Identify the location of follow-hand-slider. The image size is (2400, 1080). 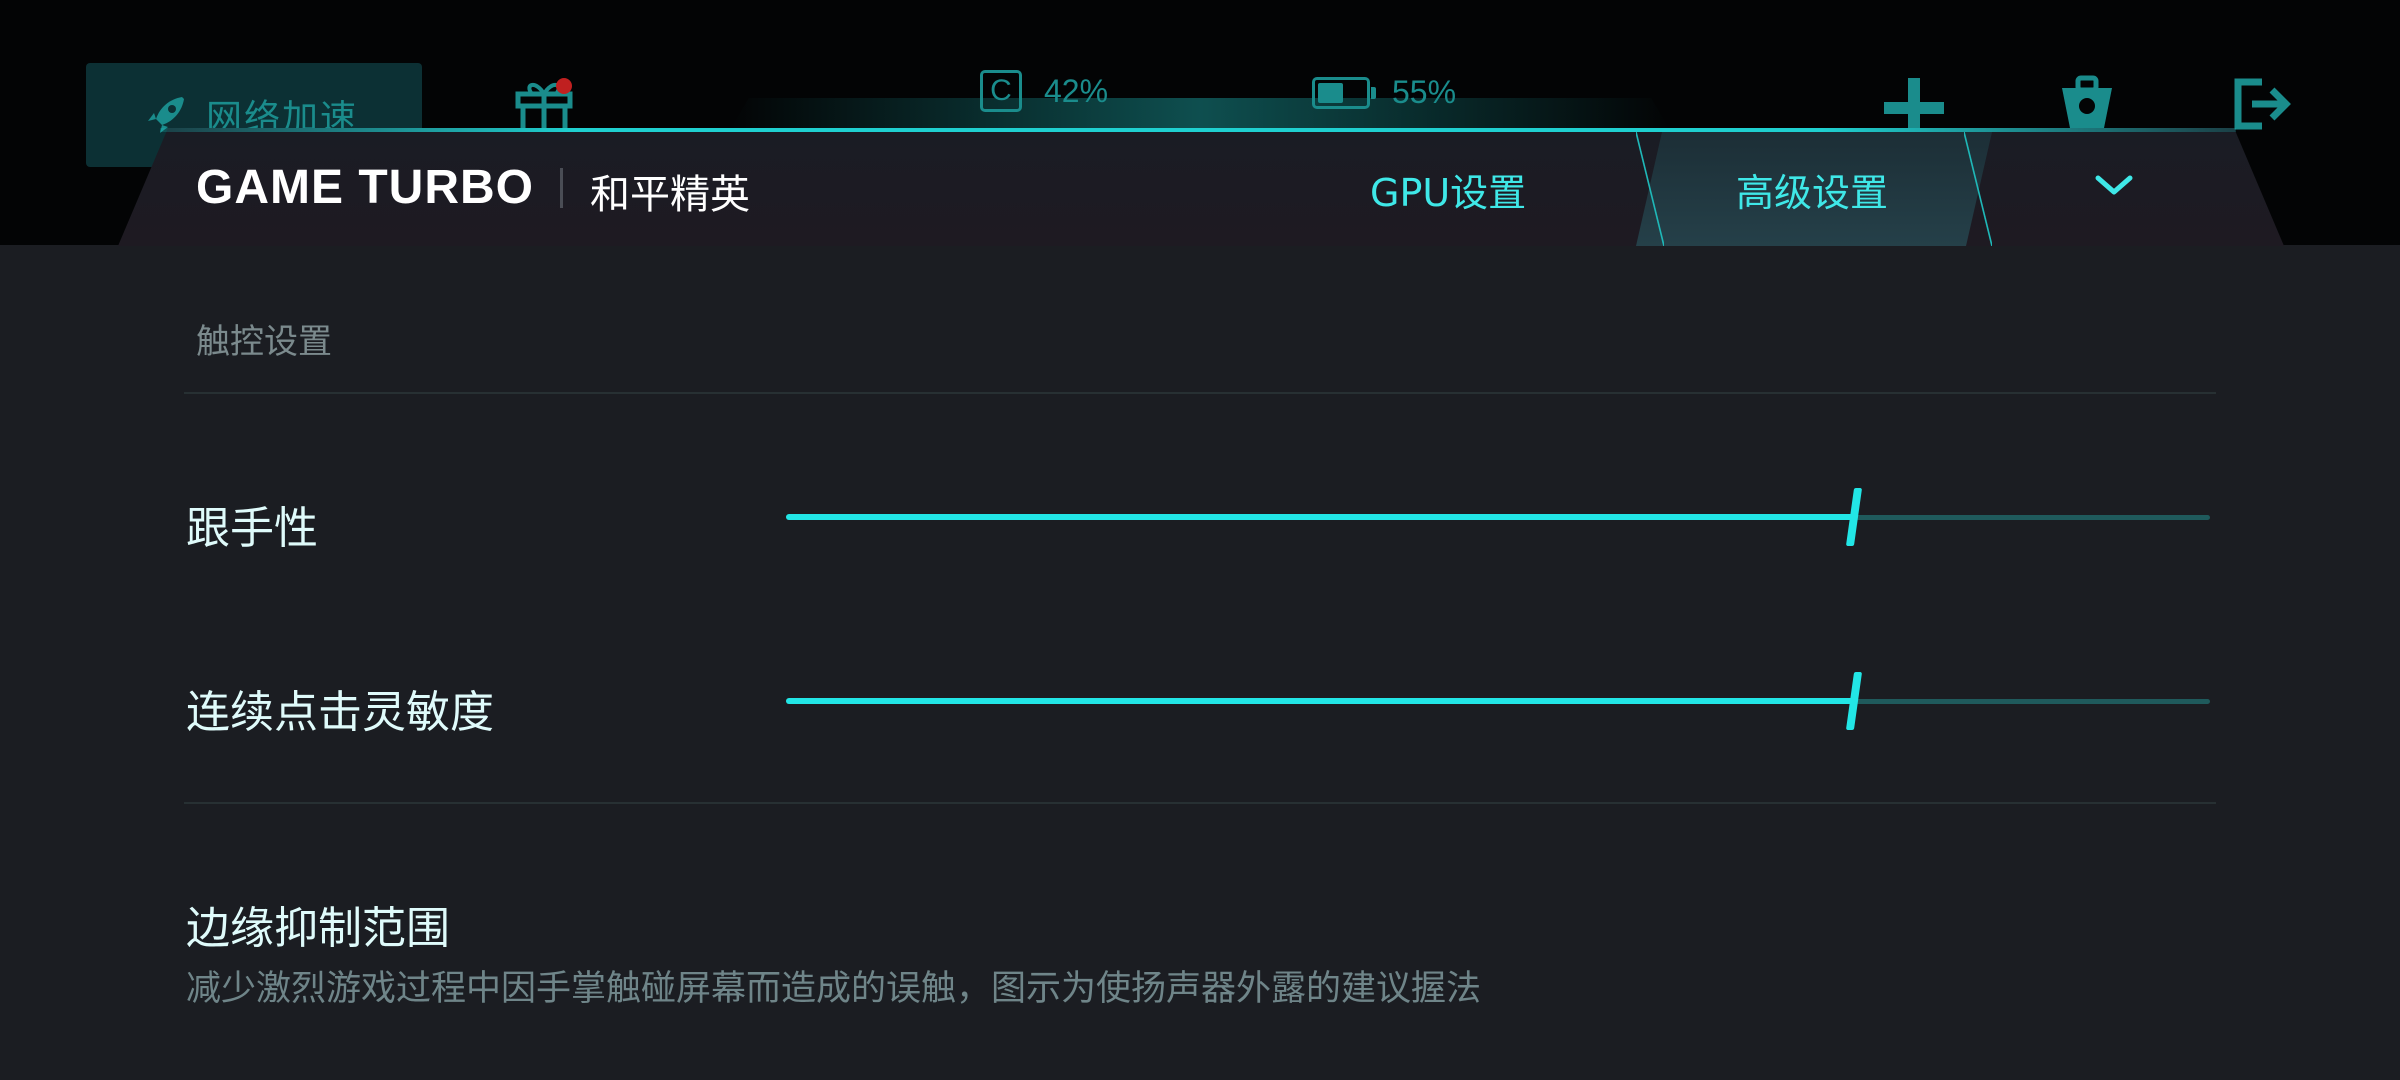
(1498, 518).